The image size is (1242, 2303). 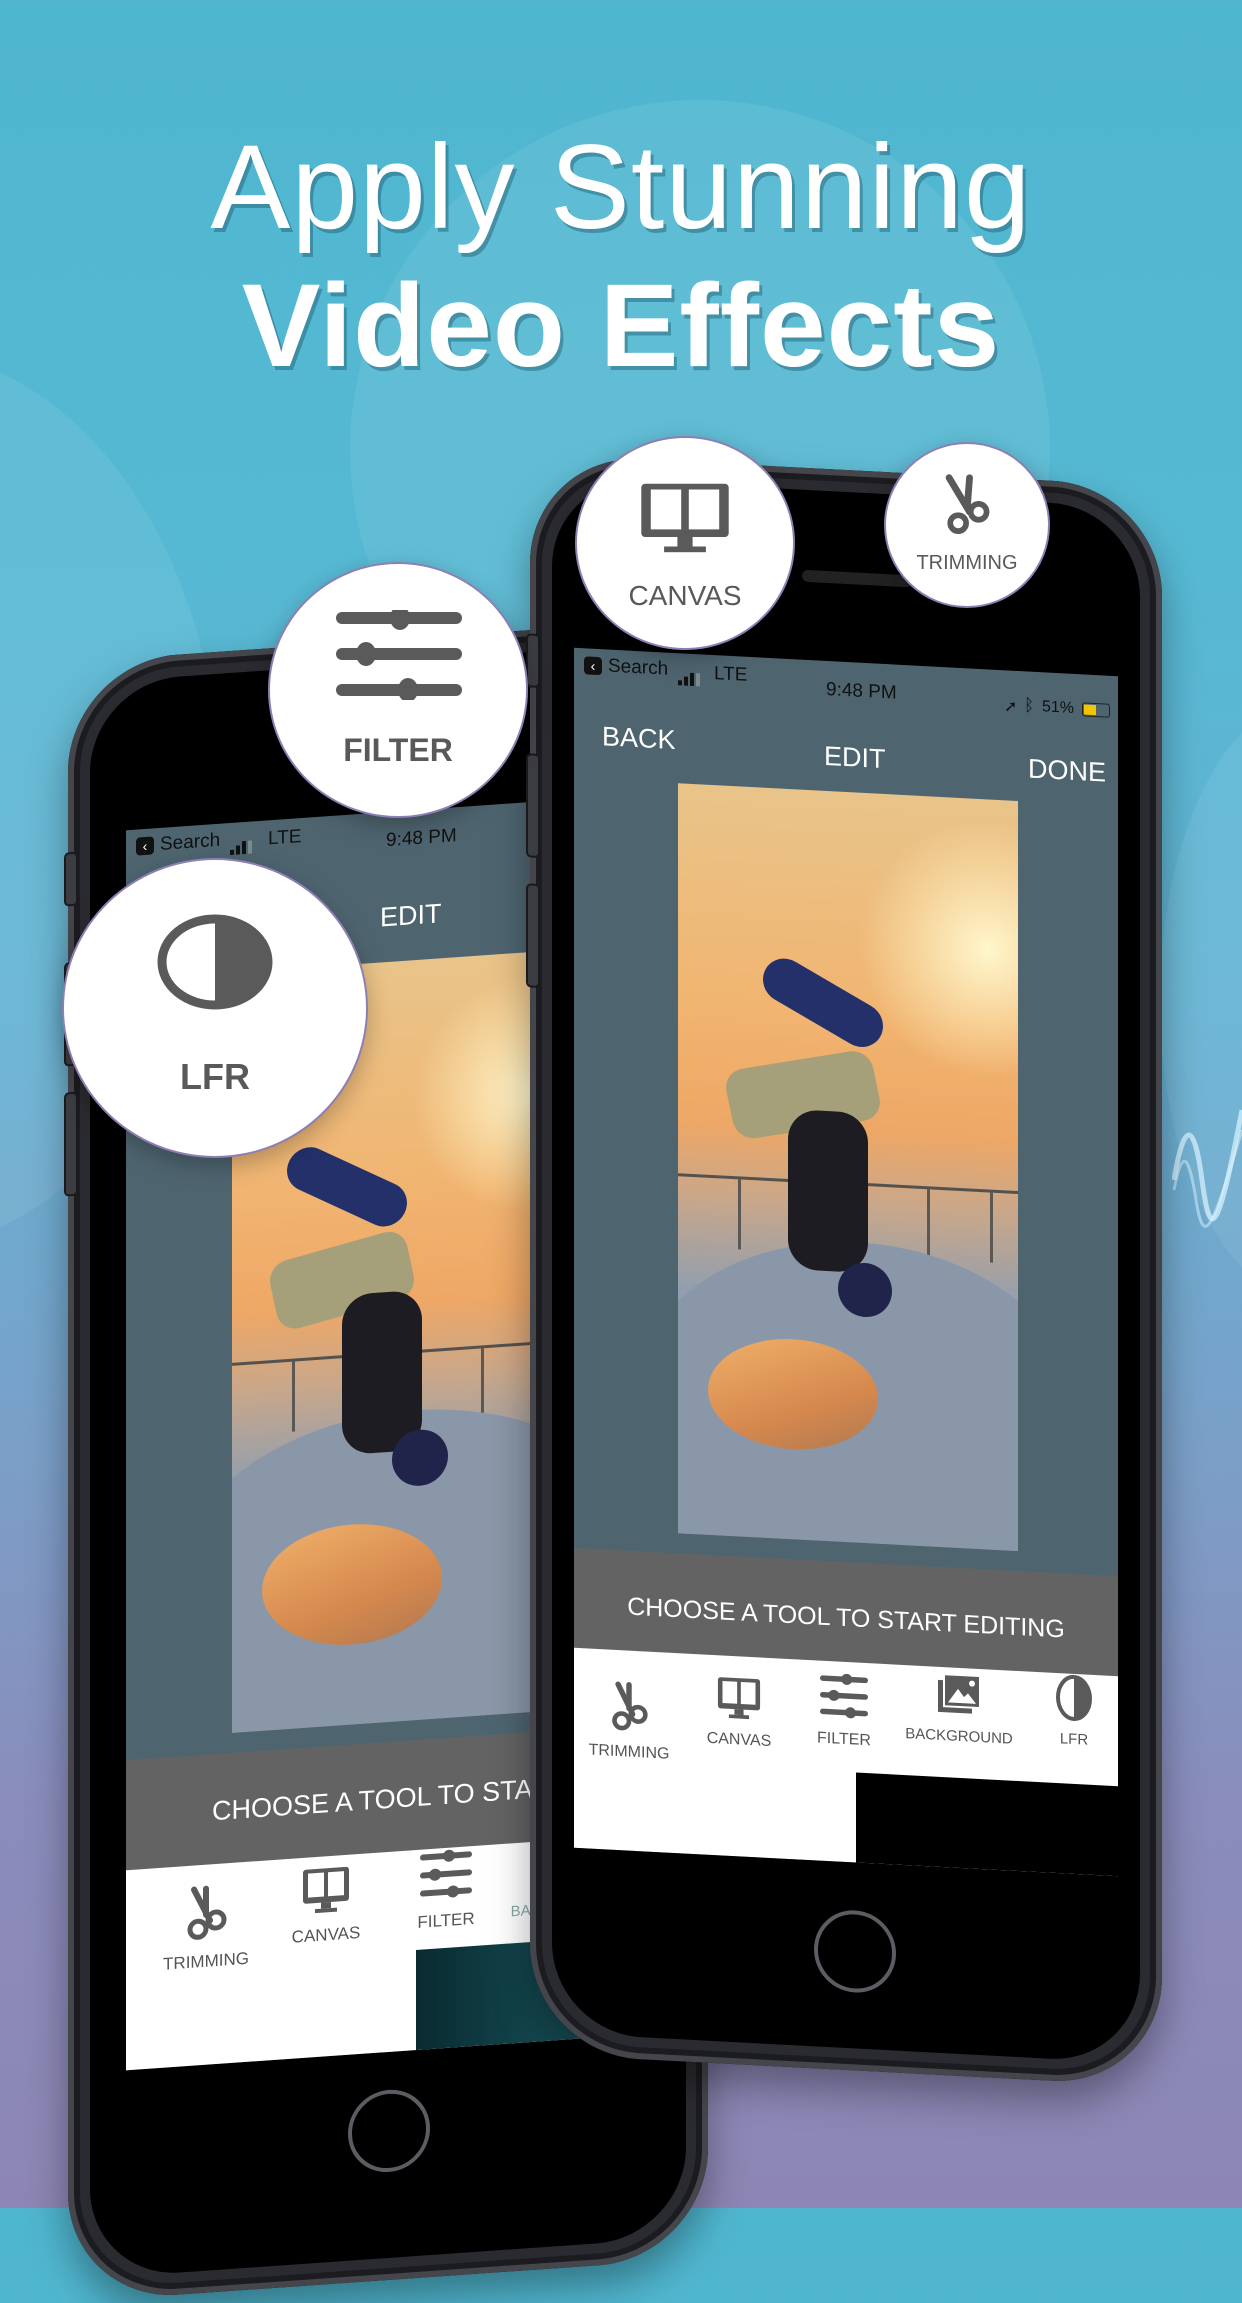 I want to click on bubble-label: TRIMMING, so click(x=967, y=563).